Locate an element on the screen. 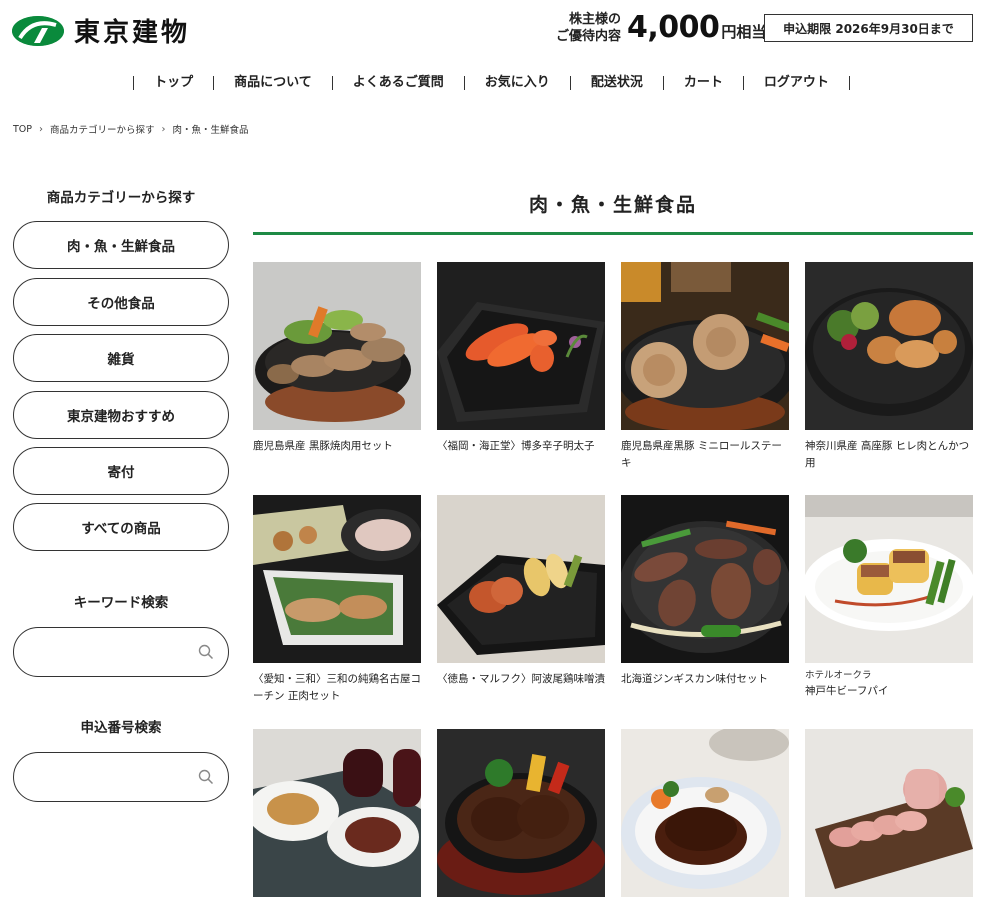 The width and height of the screenshot is (993, 903). product-card: 〈福岡・海正堂〉博多辛子明太子 is located at coordinates (521, 358).